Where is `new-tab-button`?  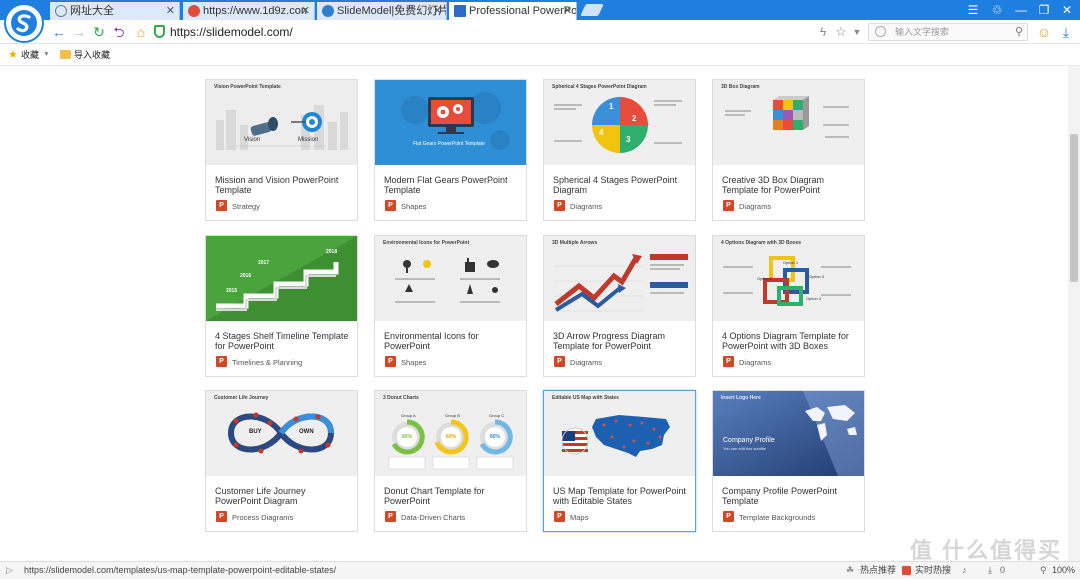 new-tab-button is located at coordinates (592, 10).